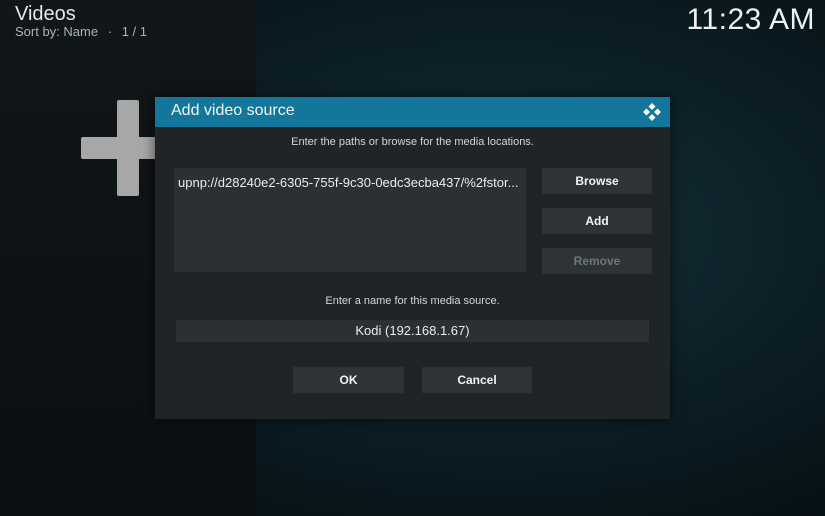 This screenshot has width=825, height=516. Describe the element at coordinates (412, 301) in the screenshot. I see `name-instruction: Enter a name for this media source.` at that location.